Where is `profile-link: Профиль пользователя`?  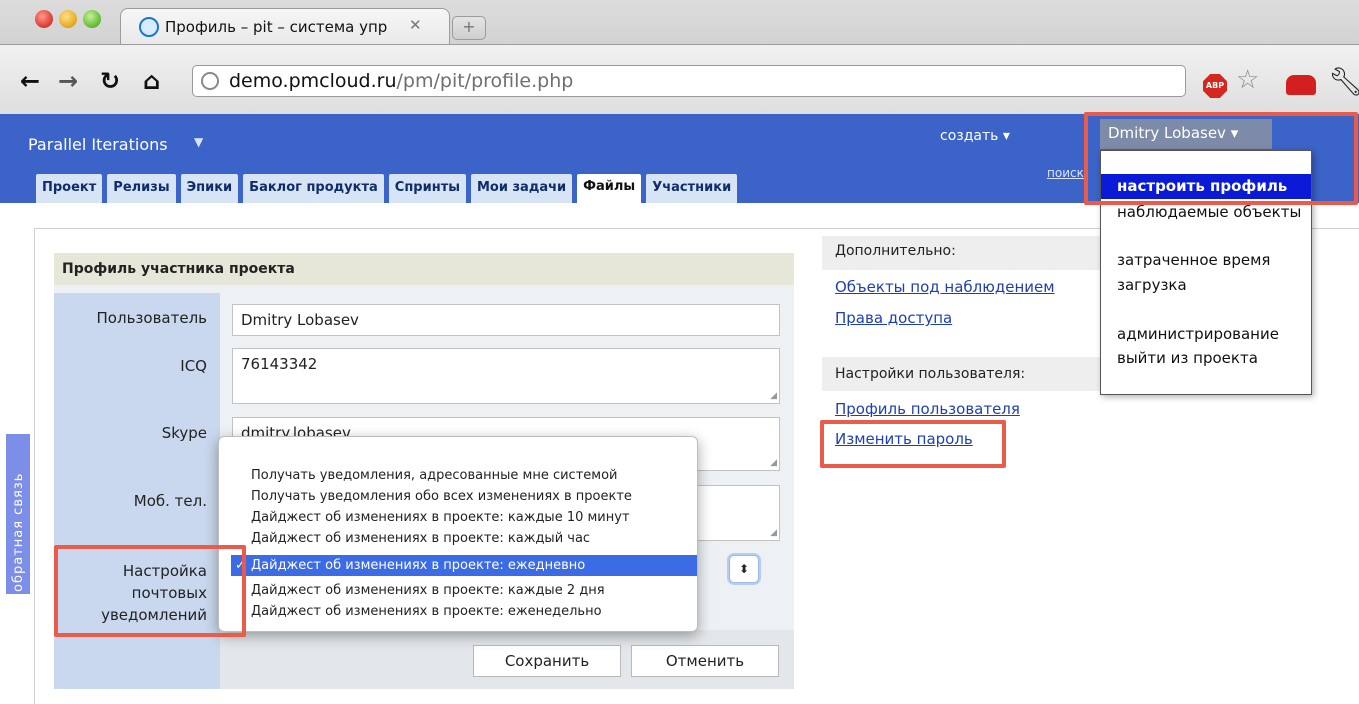
profile-link: Профиль пользователя is located at coordinates (927, 409).